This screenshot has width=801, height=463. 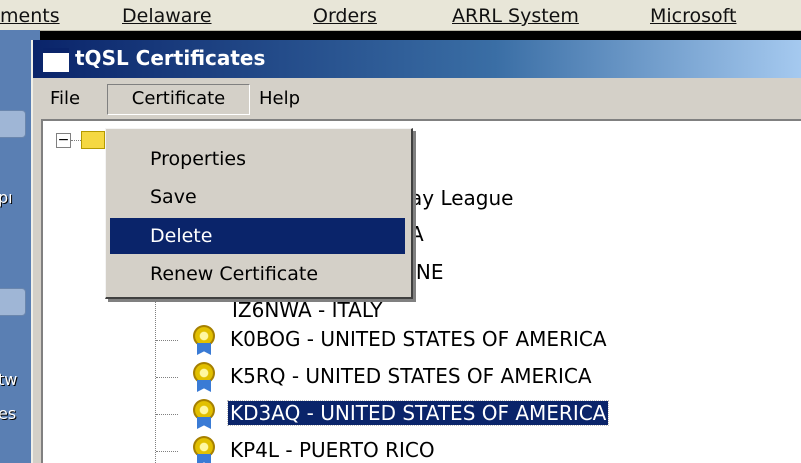 What do you see at coordinates (8, 413) in the screenshot?
I see `desktop-label: es` at bounding box center [8, 413].